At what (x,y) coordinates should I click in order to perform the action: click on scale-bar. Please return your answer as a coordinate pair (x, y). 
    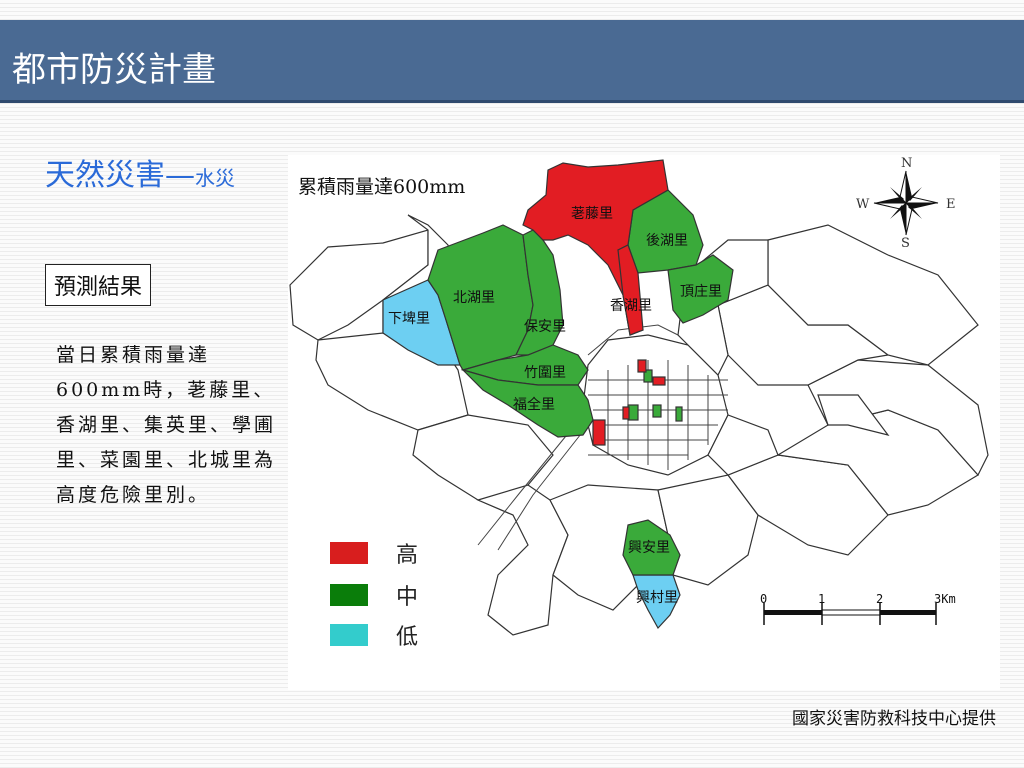
    Looking at the image, I should click on (850, 614).